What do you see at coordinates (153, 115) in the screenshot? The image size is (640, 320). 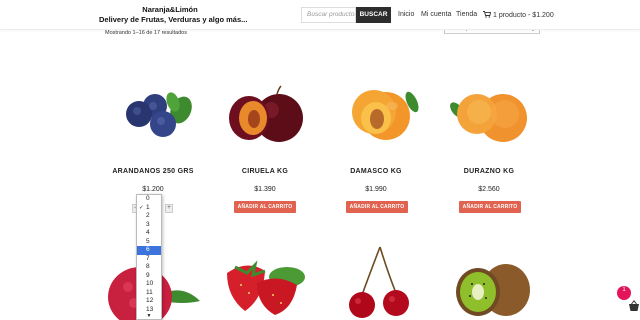 I see `blueberry-image` at bounding box center [153, 115].